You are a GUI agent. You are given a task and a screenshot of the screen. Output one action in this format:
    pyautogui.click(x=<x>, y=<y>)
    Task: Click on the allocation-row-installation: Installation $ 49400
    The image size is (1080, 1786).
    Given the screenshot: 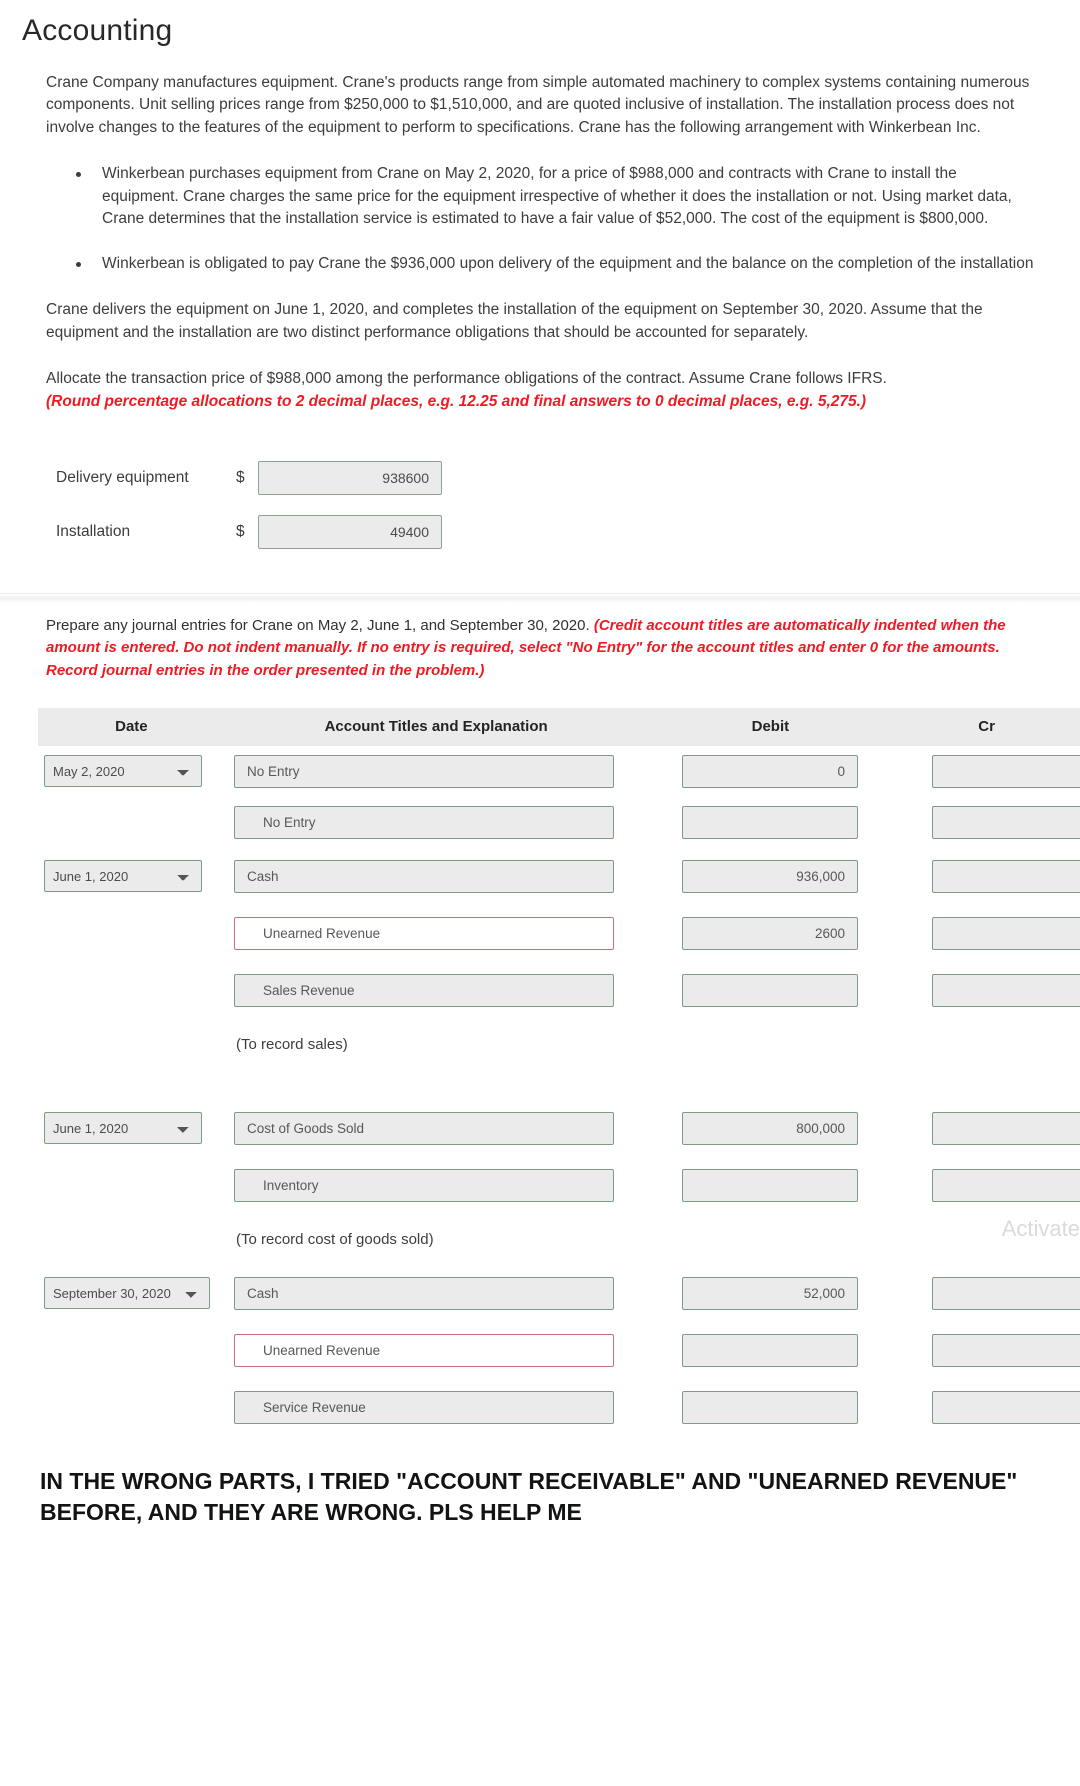 What is the action you would take?
    pyautogui.click(x=540, y=532)
    